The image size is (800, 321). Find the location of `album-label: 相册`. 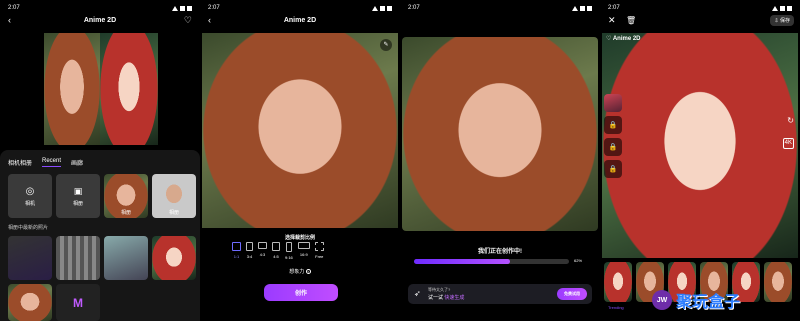

album-label: 相册 is located at coordinates (77, 203).